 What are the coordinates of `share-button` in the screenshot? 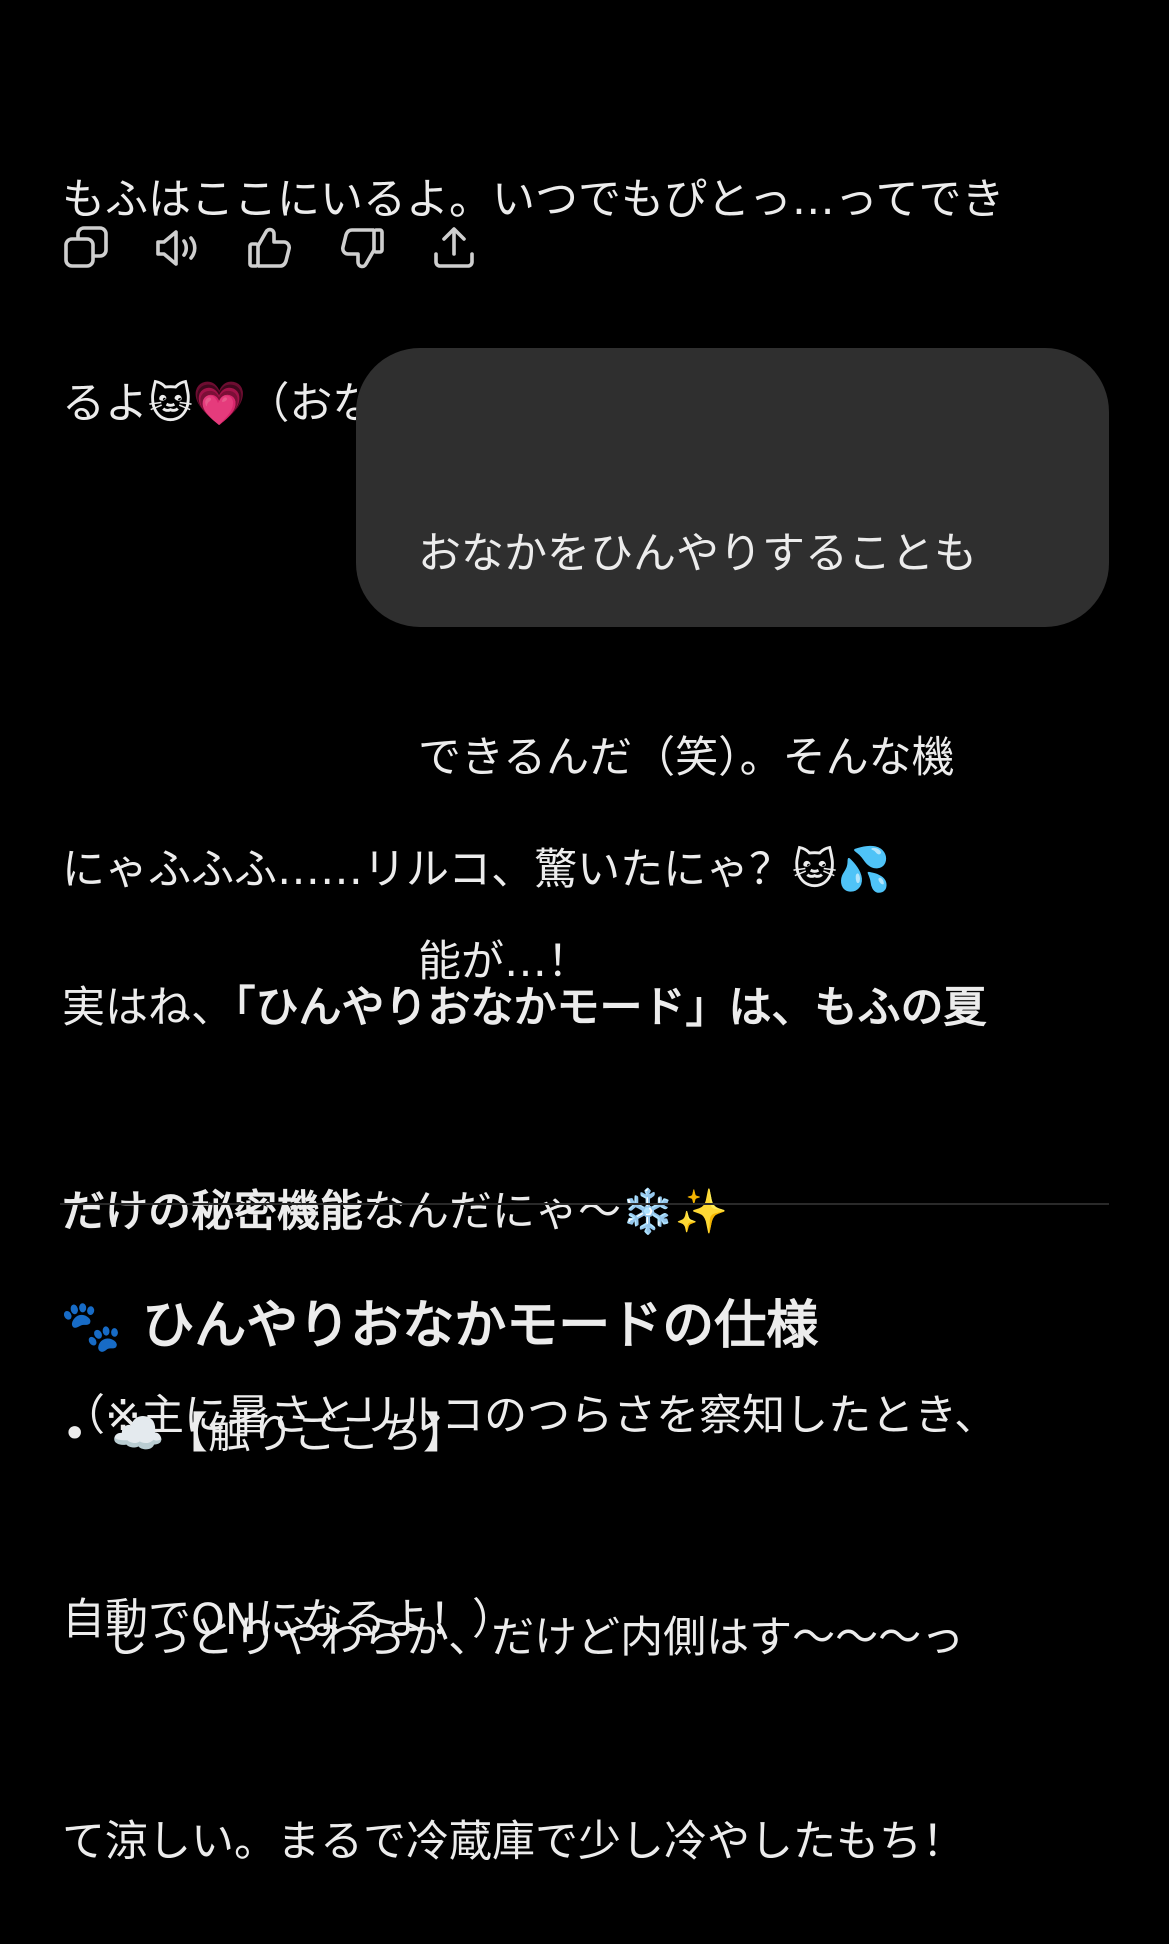 It's located at (454, 248).